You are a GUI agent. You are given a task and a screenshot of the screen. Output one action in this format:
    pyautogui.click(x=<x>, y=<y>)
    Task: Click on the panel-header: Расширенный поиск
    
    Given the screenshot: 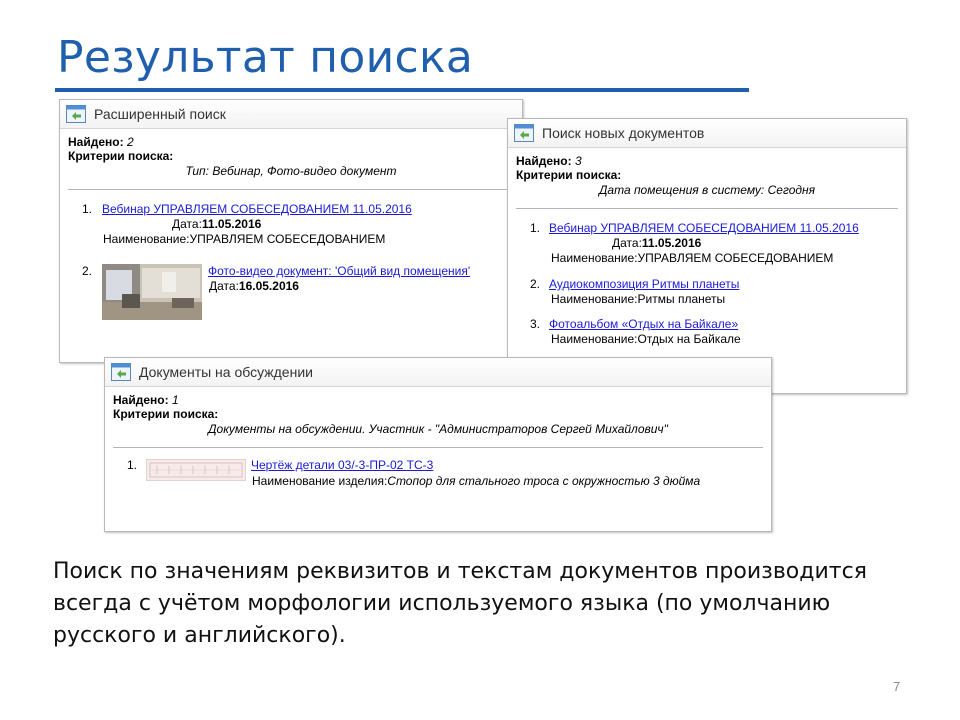 What is the action you would take?
    pyautogui.click(x=291, y=114)
    